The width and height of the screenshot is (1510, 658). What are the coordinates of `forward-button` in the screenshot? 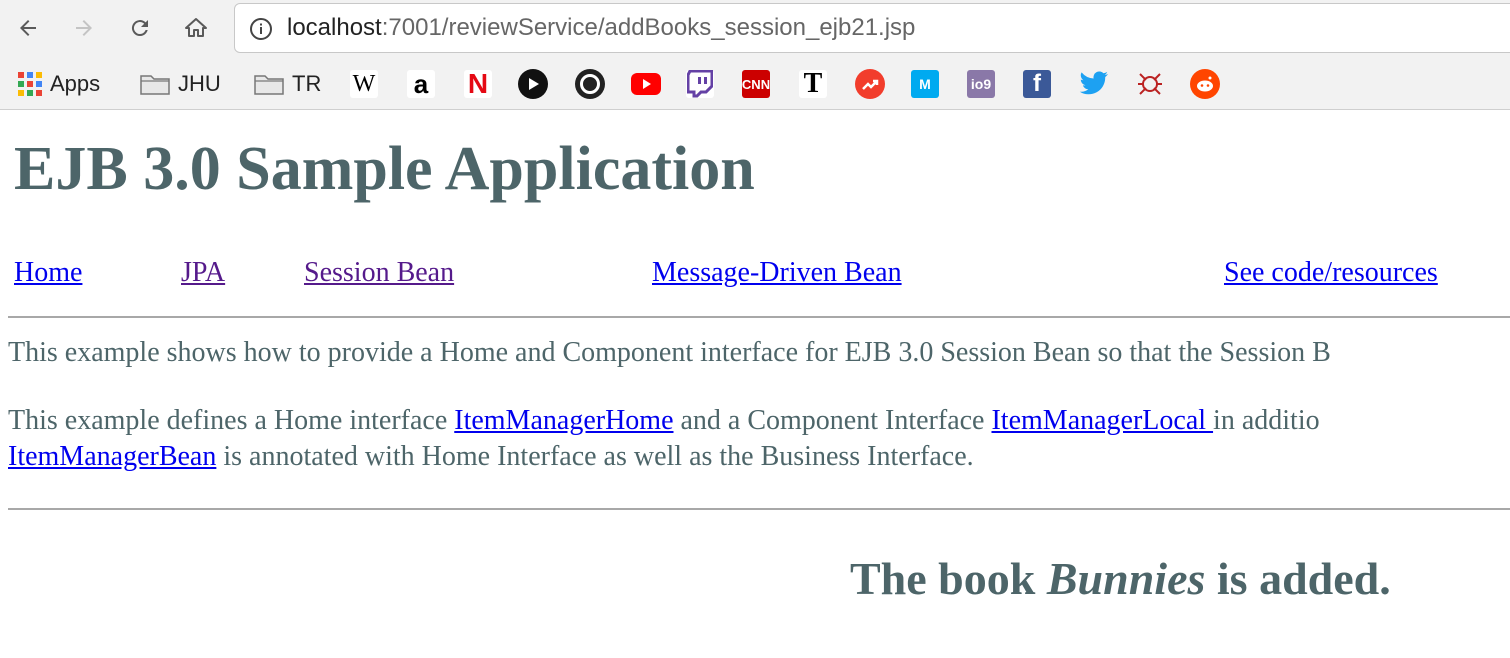 It's located at (84, 28).